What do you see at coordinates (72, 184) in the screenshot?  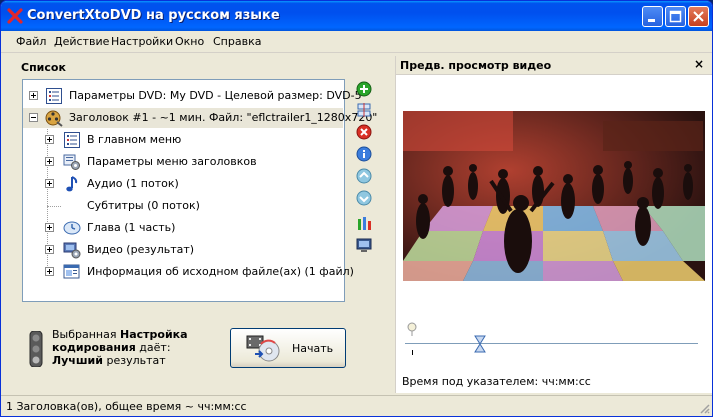 I see `music-note-icon` at bounding box center [72, 184].